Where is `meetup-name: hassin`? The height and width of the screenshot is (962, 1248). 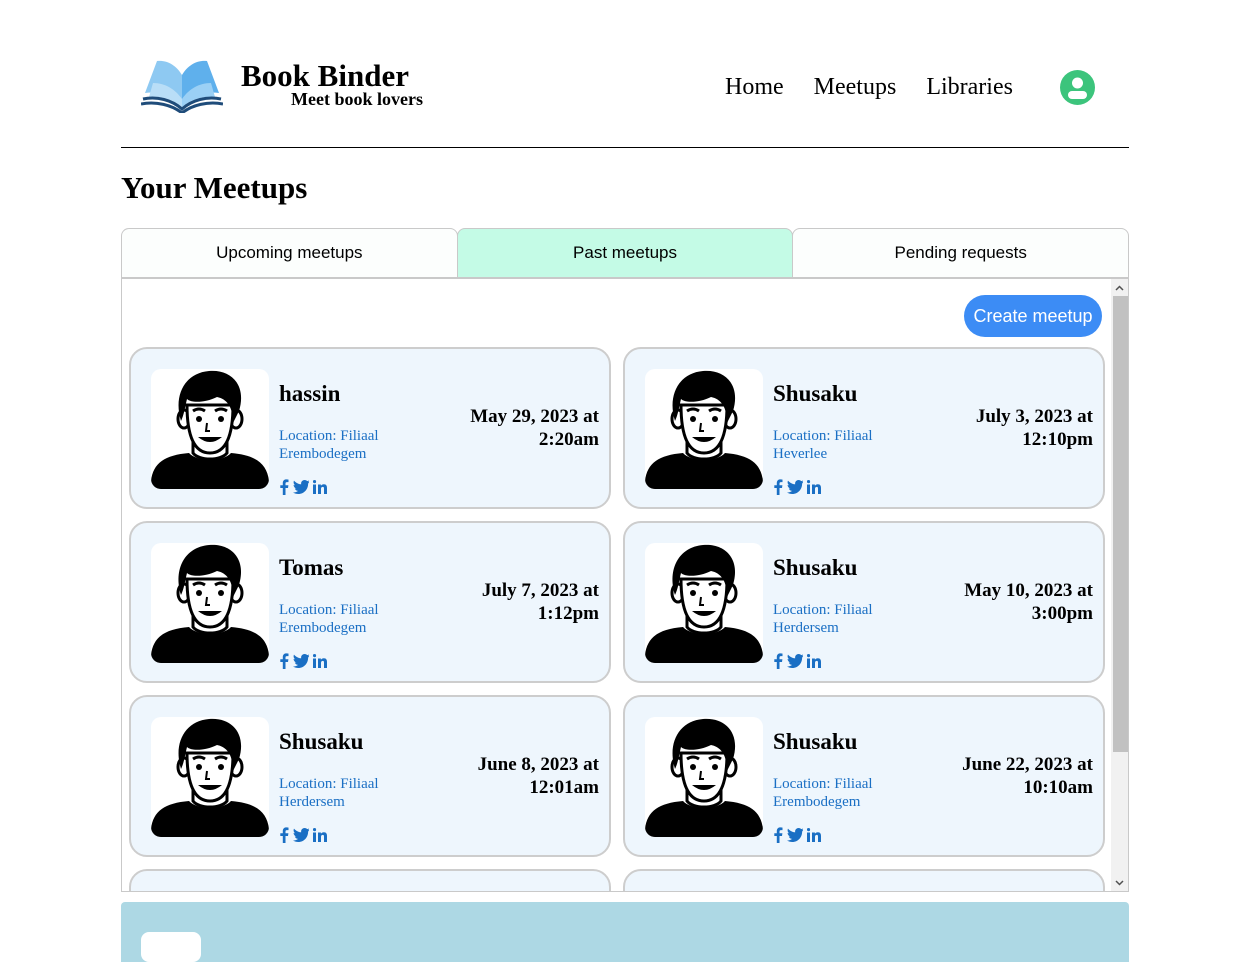 meetup-name: hassin is located at coordinates (310, 393).